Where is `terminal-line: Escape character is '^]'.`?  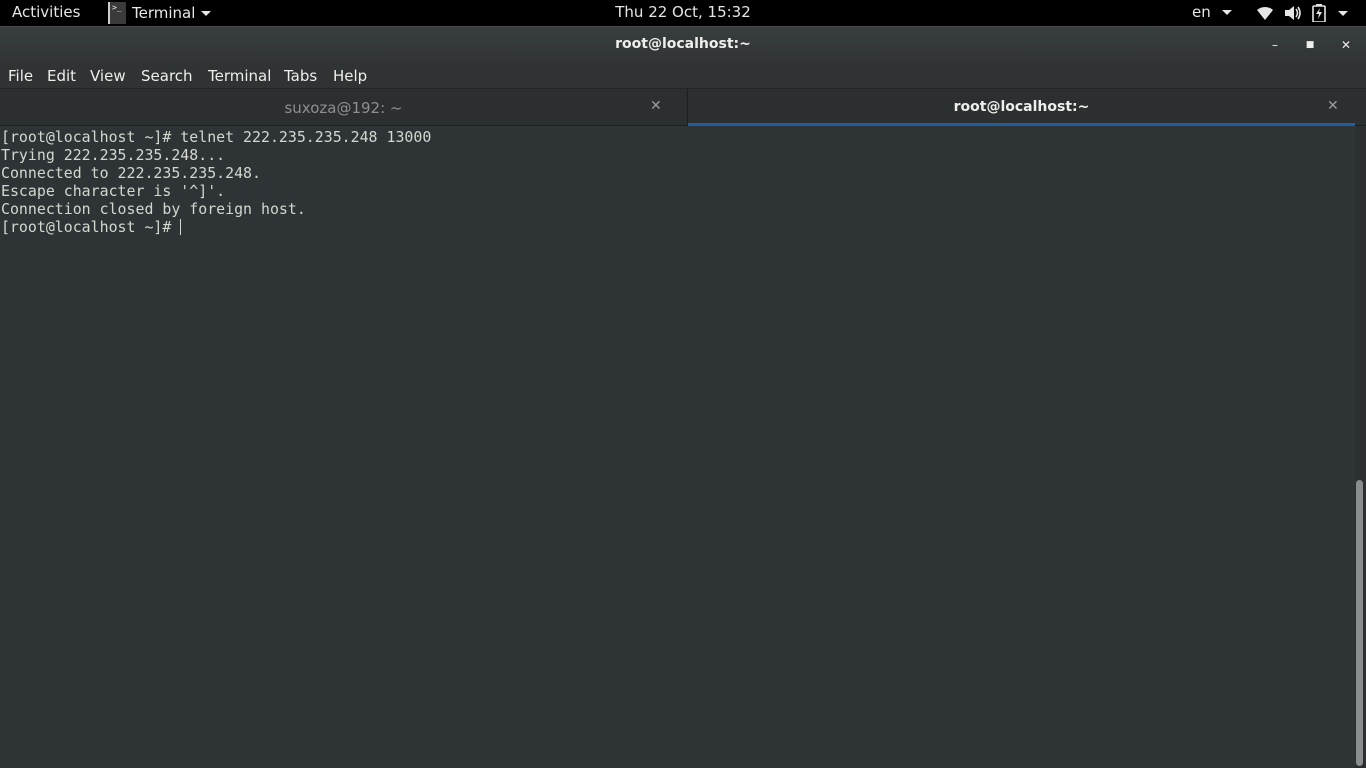 terminal-line: Escape character is '^]'. is located at coordinates (113, 191).